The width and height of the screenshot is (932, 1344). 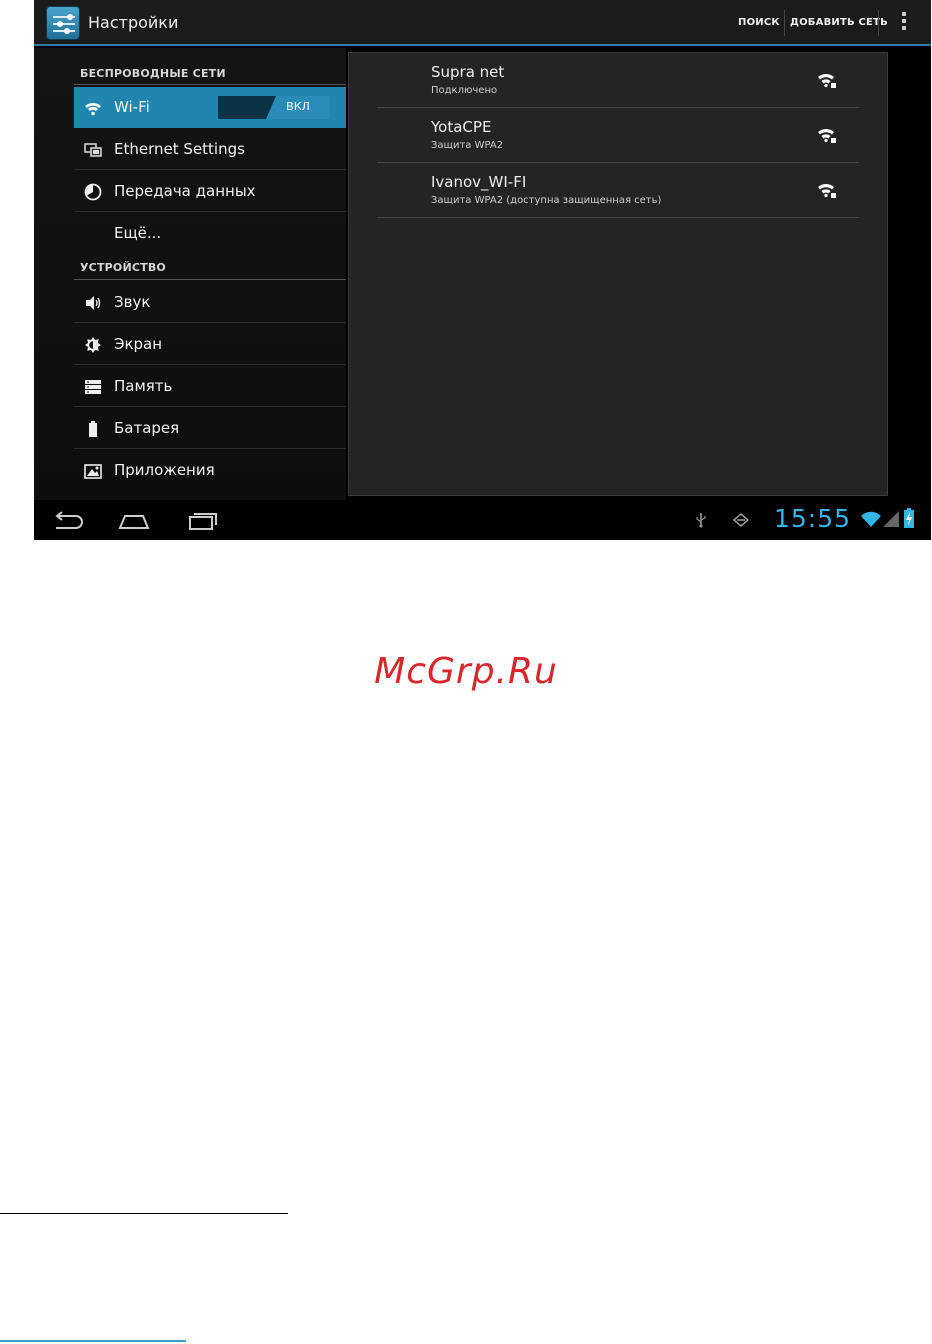 What do you see at coordinates (464, 90) in the screenshot?
I see `network-status: Подключено` at bounding box center [464, 90].